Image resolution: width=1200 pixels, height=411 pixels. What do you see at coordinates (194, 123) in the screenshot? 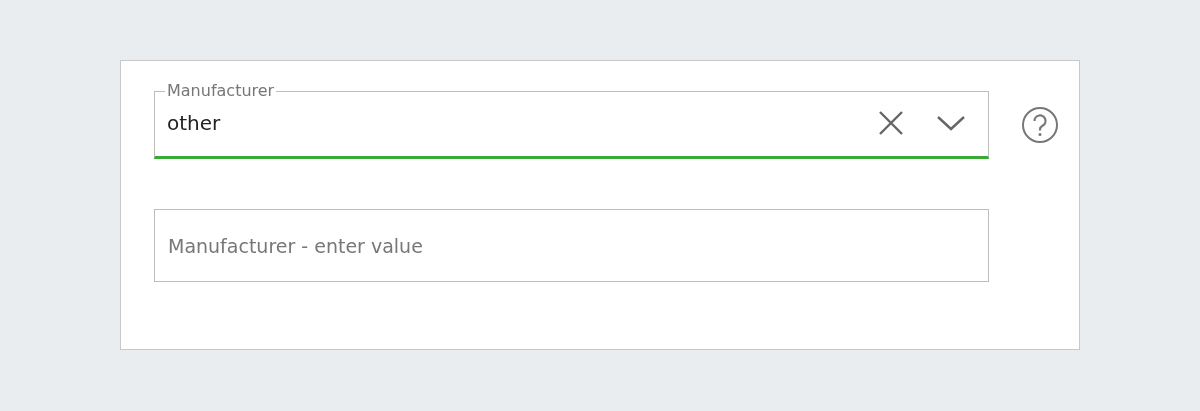
I see `selected-value: other` at bounding box center [194, 123].